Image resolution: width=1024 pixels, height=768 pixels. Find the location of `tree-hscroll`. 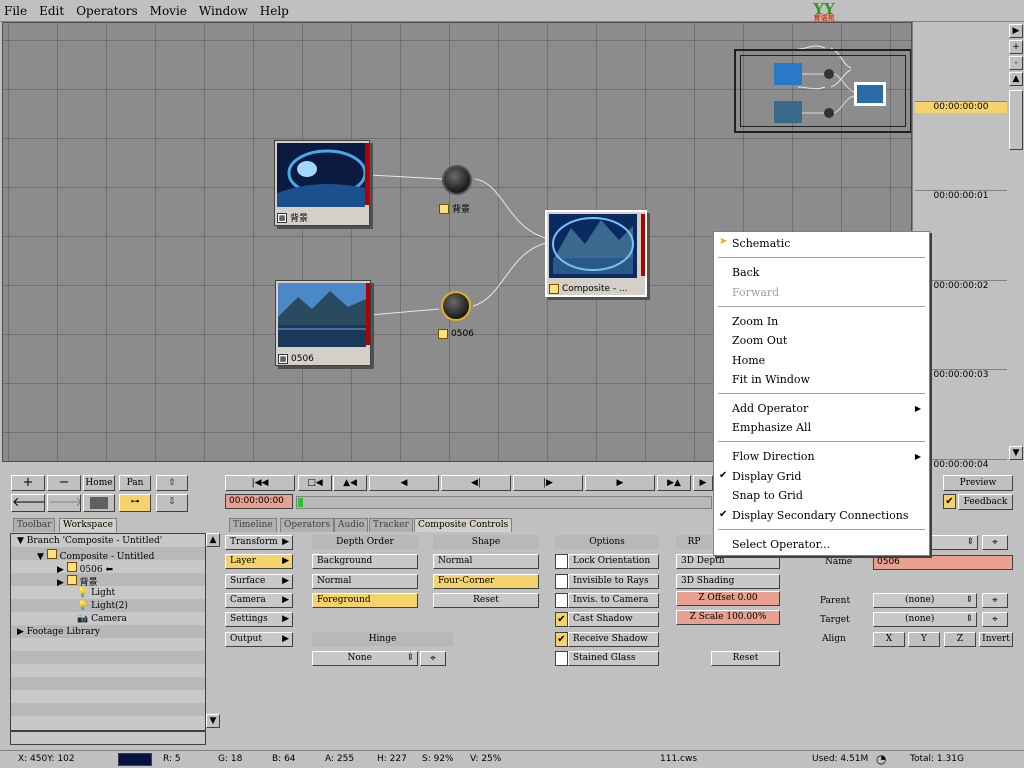

tree-hscroll is located at coordinates (108, 738).